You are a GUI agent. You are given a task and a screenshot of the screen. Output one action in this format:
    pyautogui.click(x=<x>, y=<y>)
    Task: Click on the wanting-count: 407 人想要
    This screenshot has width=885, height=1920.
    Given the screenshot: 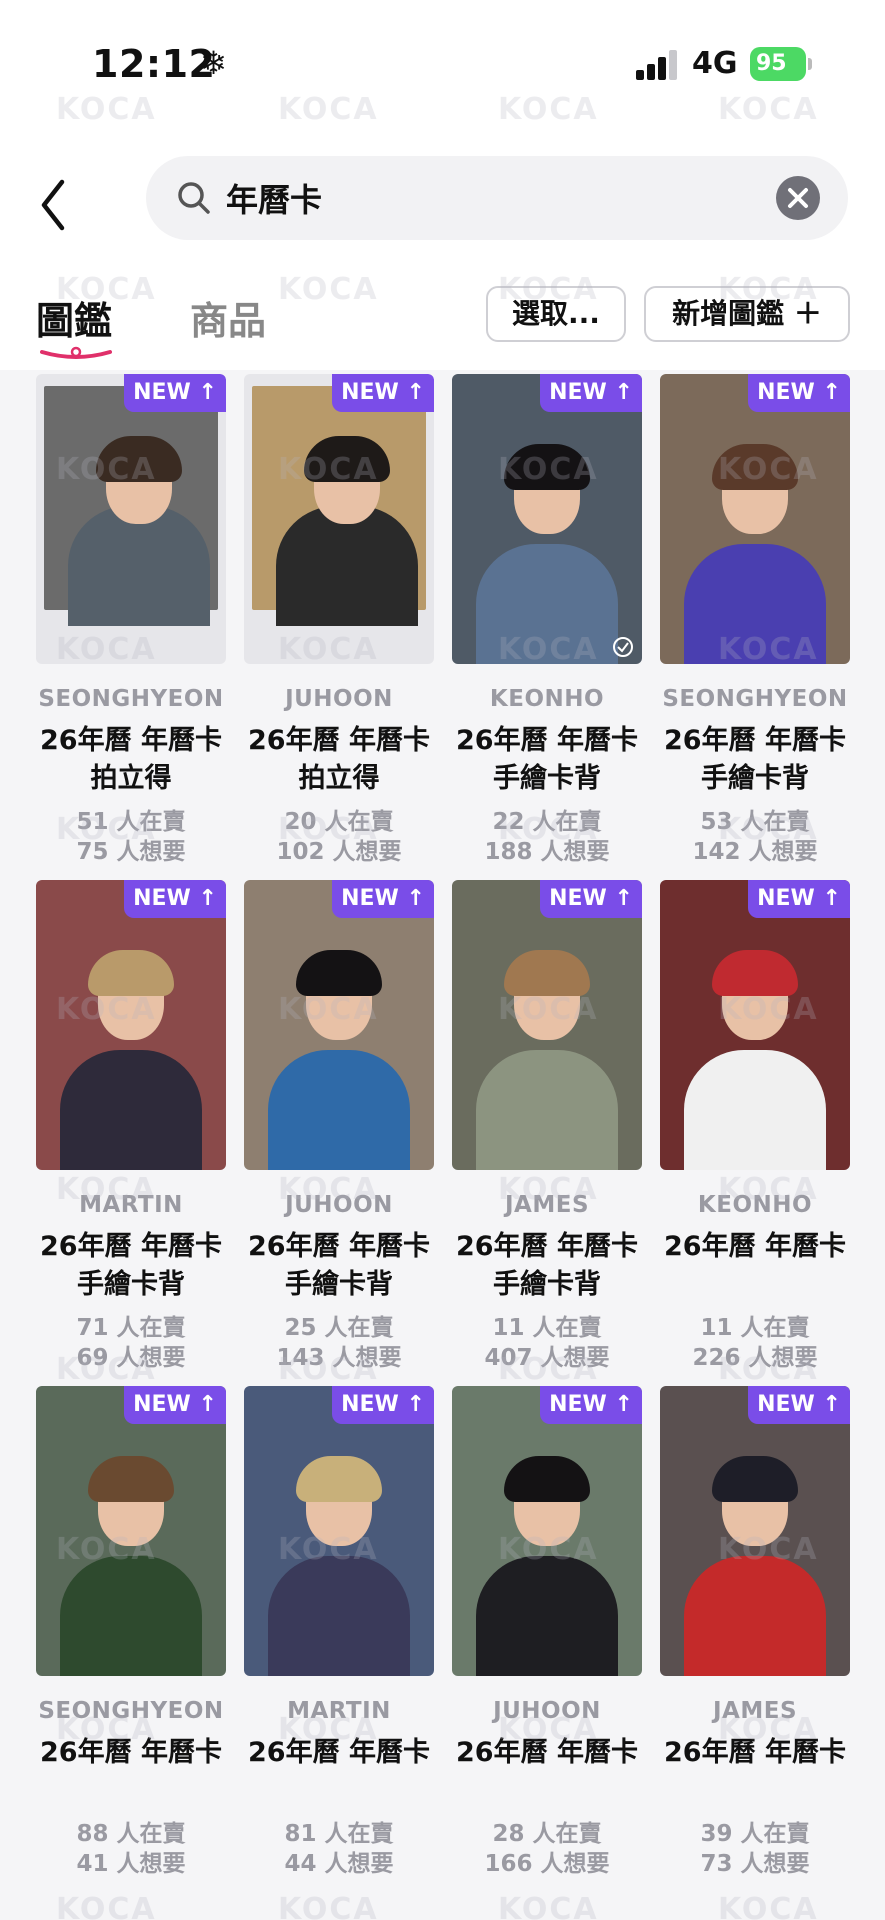 What is the action you would take?
    pyautogui.click(x=547, y=1358)
    